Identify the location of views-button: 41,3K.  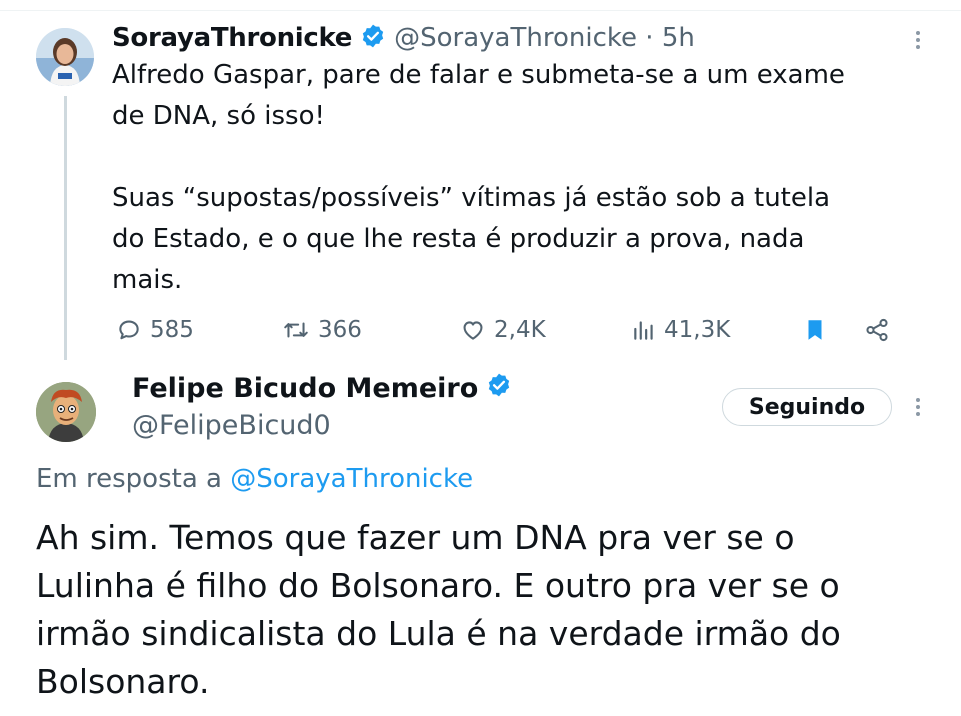
(681, 330).